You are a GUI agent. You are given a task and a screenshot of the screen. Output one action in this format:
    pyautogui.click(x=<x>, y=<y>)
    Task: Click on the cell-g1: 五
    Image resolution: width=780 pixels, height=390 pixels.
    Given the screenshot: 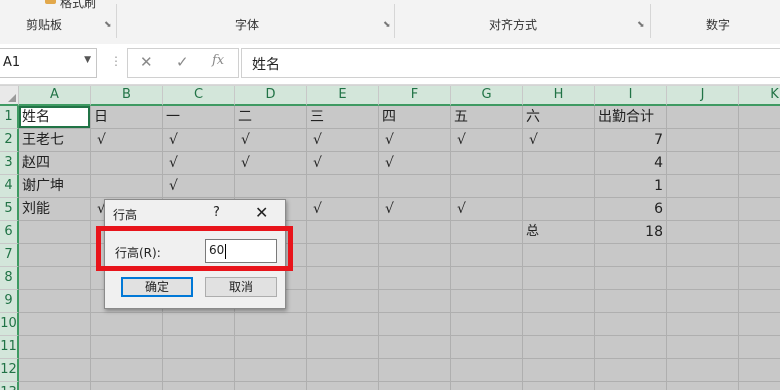 What is the action you would take?
    pyautogui.click(x=461, y=117)
    